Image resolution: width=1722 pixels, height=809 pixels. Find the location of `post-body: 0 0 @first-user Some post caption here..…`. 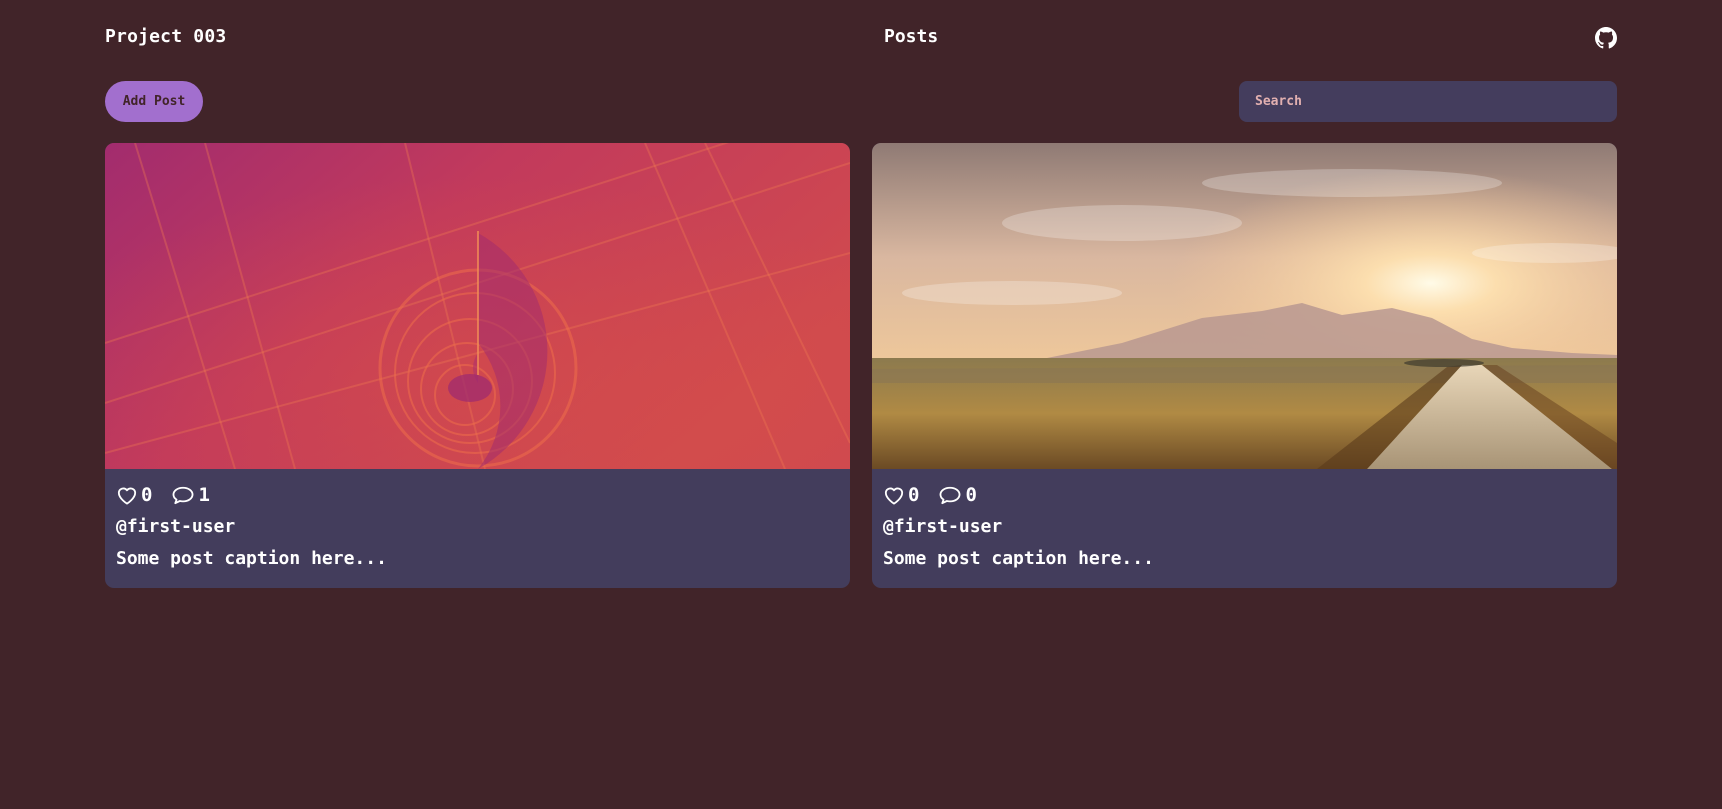

post-body: 0 0 @first-user Some post caption here..… is located at coordinates (1244, 519).